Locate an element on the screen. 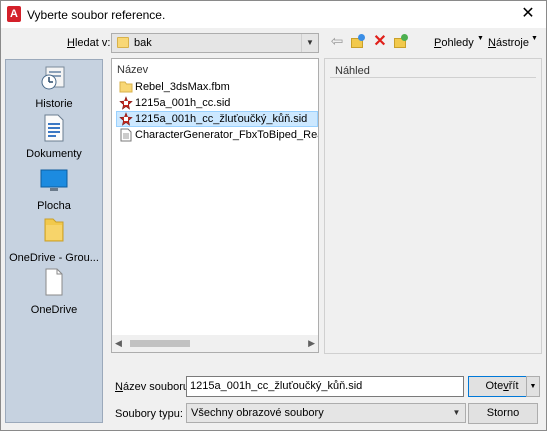 Image resolution: width=547 pixels, height=431 pixels. tools-caret-icon: ▼ is located at coordinates (534, 38).